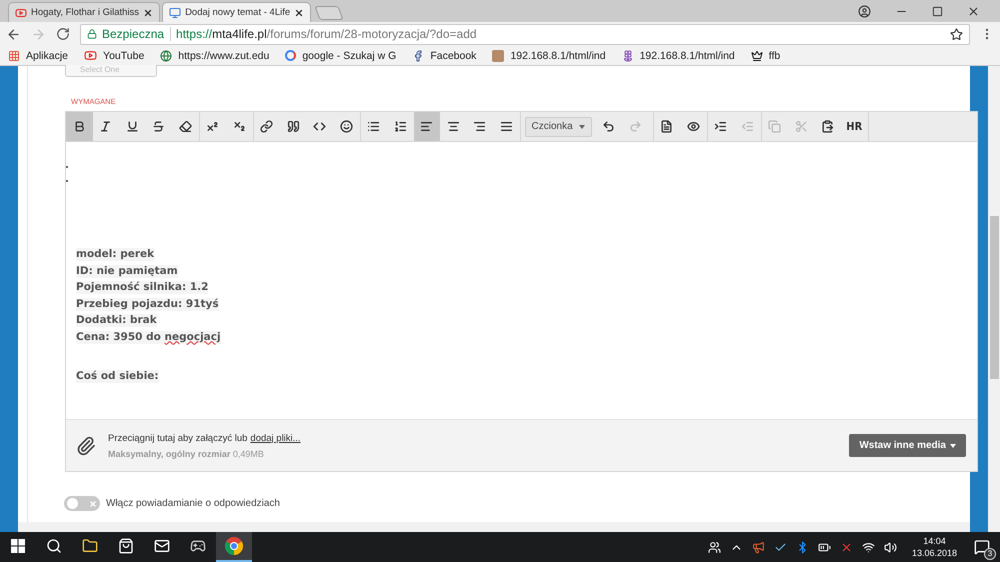  Describe the element at coordinates (721, 126) in the screenshot. I see `indent-icon` at that location.